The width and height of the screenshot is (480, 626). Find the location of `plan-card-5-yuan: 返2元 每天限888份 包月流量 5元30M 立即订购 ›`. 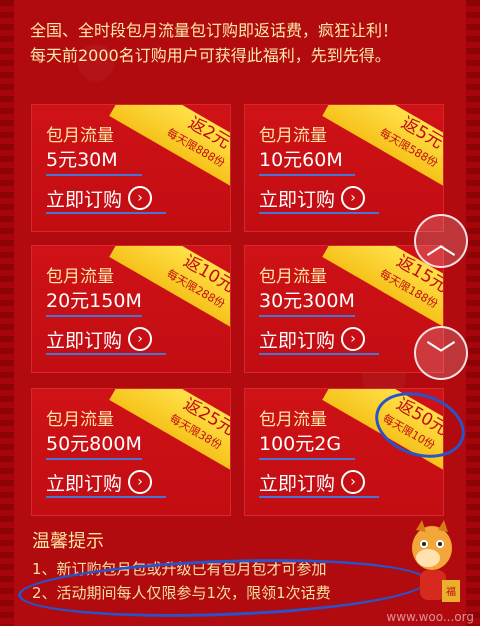

plan-card-5-yuan: 返2元 每天限888份 包月流量 5元30M 立即订购 › is located at coordinates (131, 168).